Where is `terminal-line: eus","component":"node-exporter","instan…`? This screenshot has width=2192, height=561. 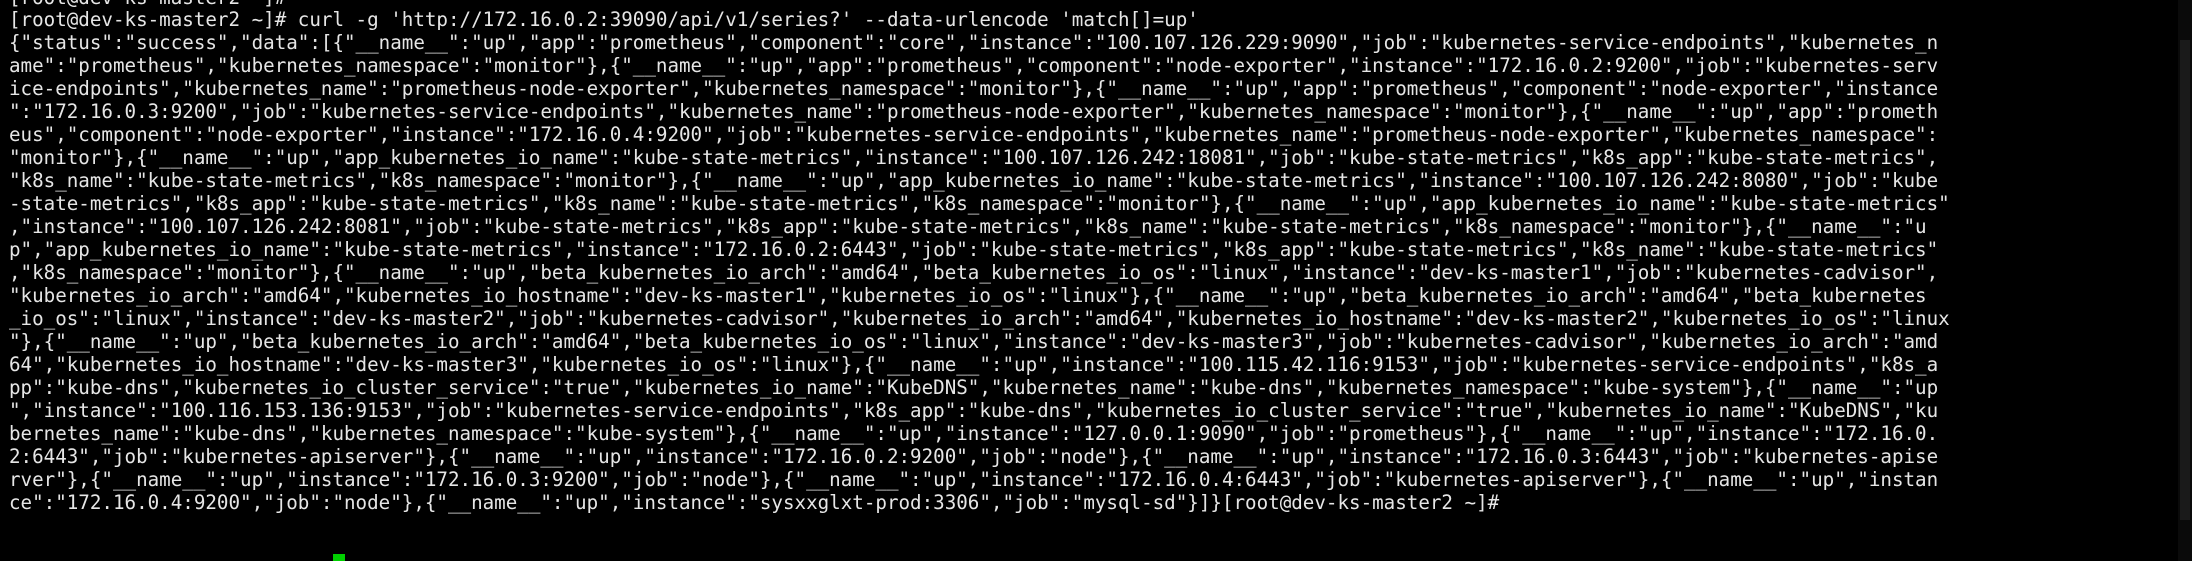 terminal-line: eus","component":"node-exporter","instan… is located at coordinates (974, 134).